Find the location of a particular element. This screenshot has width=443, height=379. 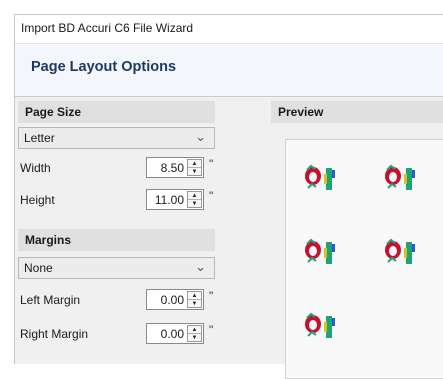

wizard-header: Page Layout Options is located at coordinates (229, 70).